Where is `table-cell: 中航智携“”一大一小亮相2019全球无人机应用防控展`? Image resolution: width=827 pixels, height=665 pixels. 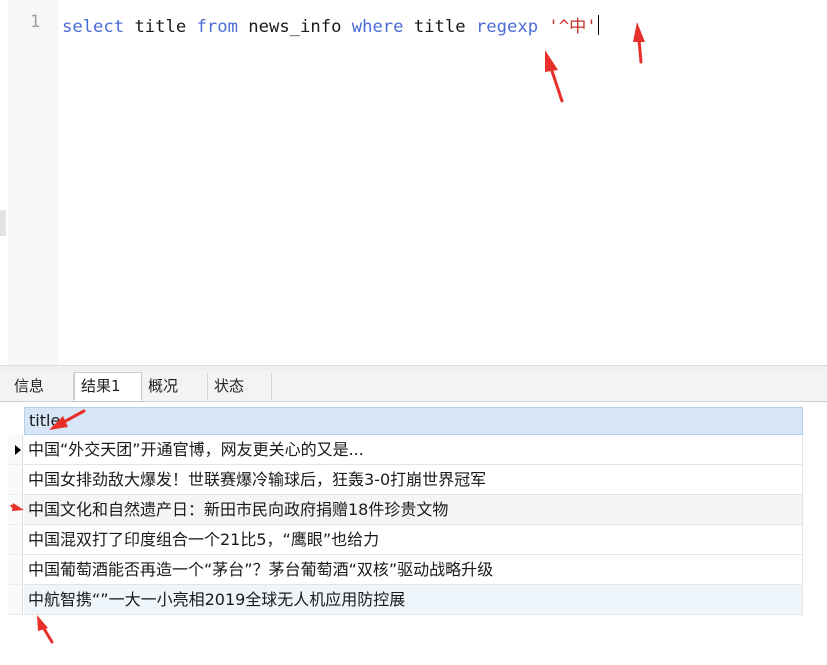 table-cell: 中航智携“”一大一小亮相2019全球无人机应用防控展 is located at coordinates (413, 600).